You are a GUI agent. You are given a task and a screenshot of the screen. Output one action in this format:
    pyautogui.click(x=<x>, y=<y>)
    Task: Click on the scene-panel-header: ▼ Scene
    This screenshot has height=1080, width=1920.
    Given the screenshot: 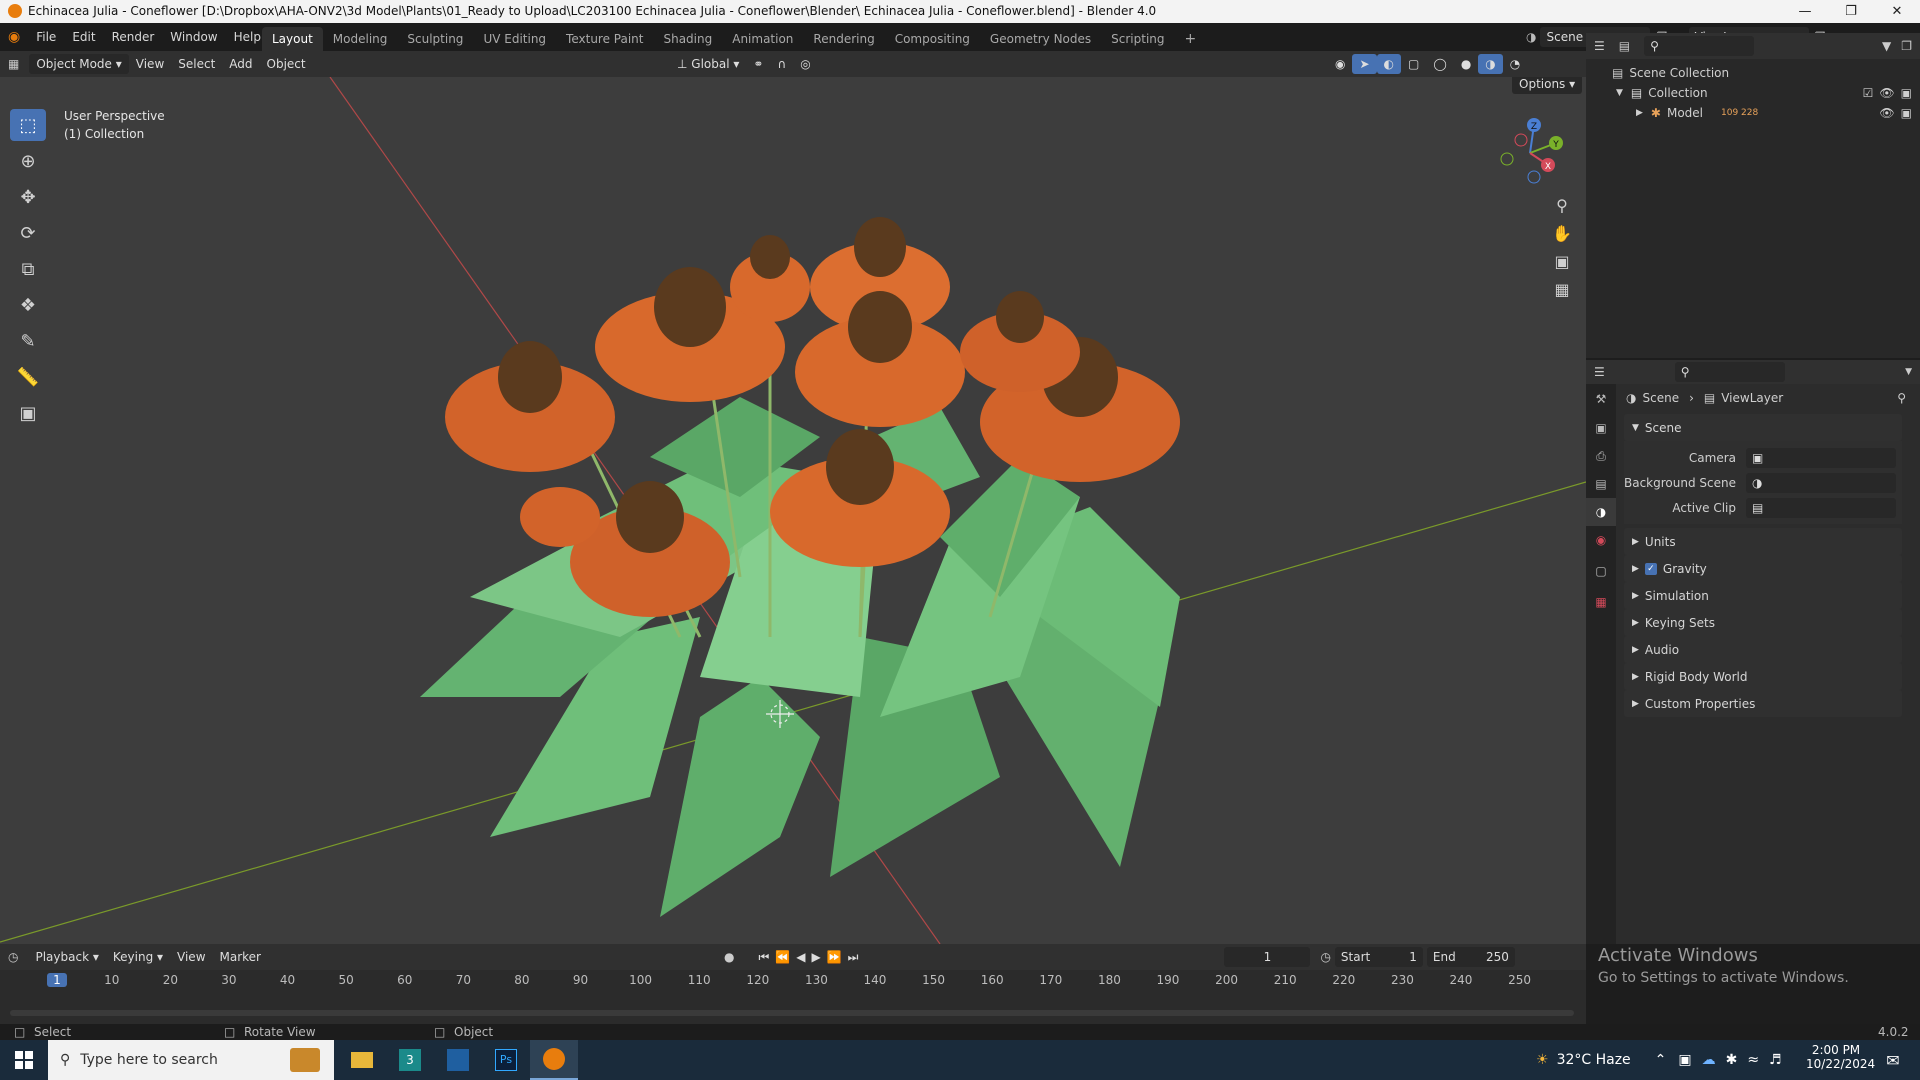 What is the action you would take?
    pyautogui.click(x=1763, y=427)
    